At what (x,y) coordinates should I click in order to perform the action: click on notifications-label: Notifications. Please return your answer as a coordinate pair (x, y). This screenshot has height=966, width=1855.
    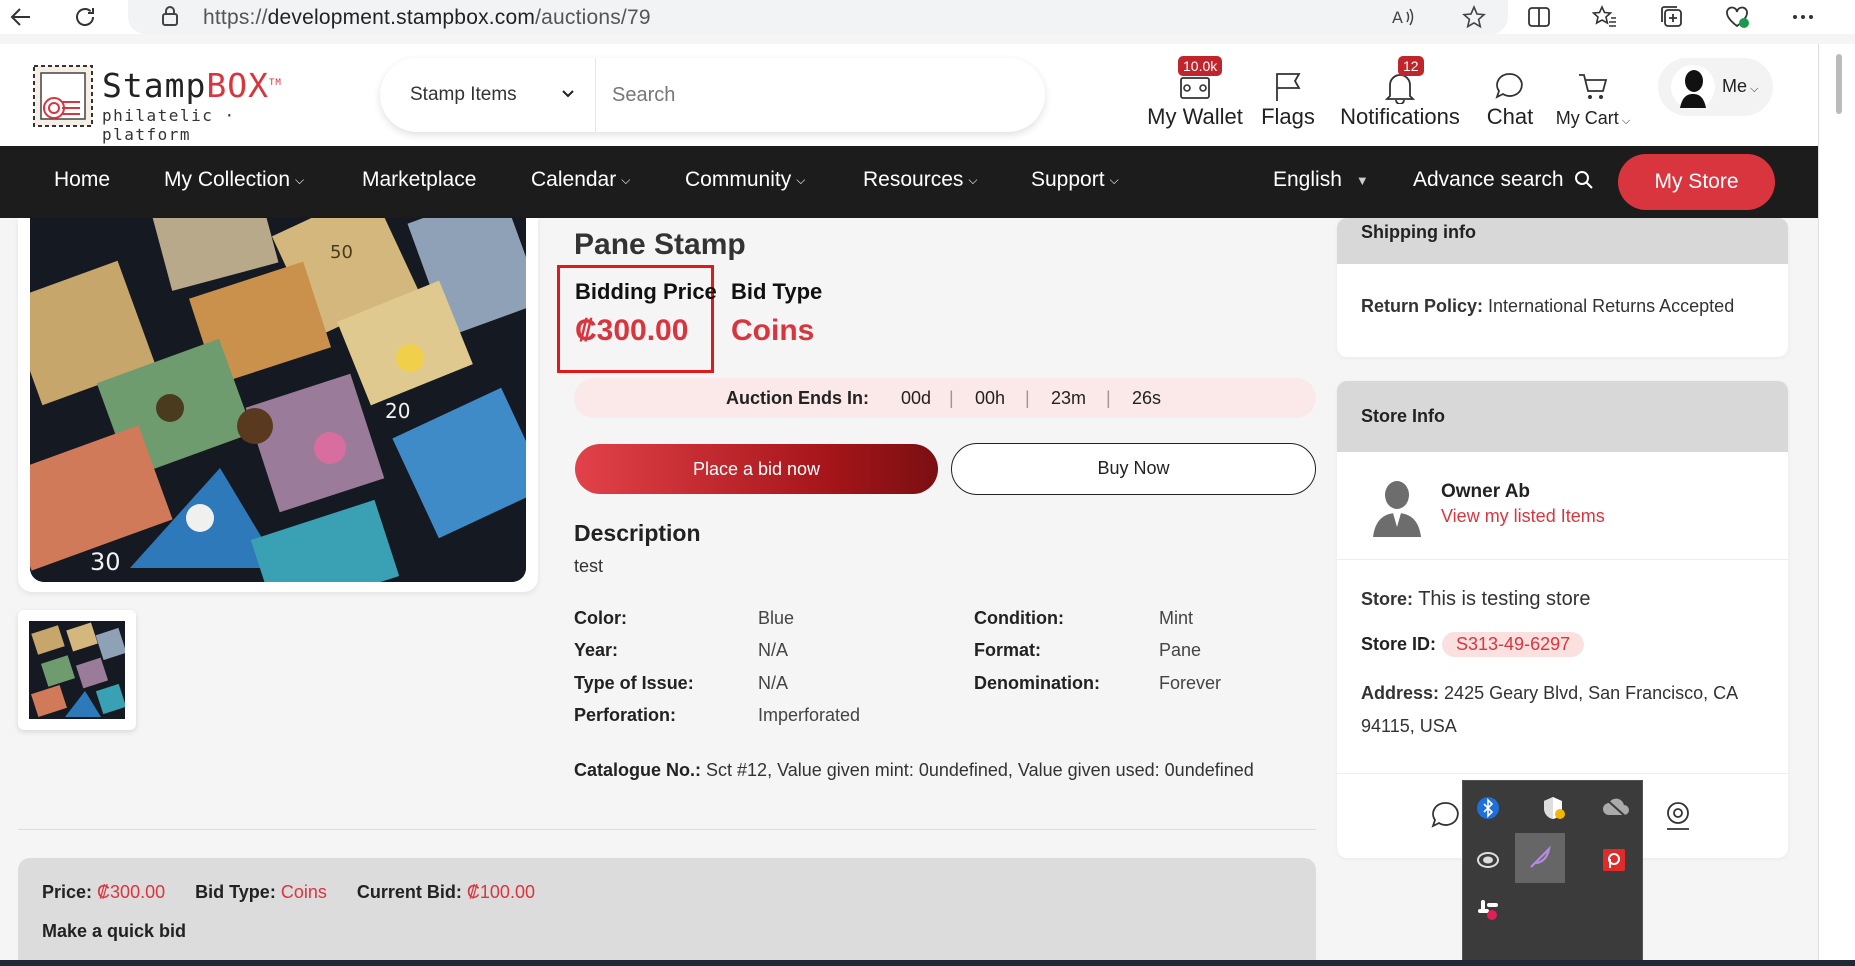
    Looking at the image, I should click on (1400, 116).